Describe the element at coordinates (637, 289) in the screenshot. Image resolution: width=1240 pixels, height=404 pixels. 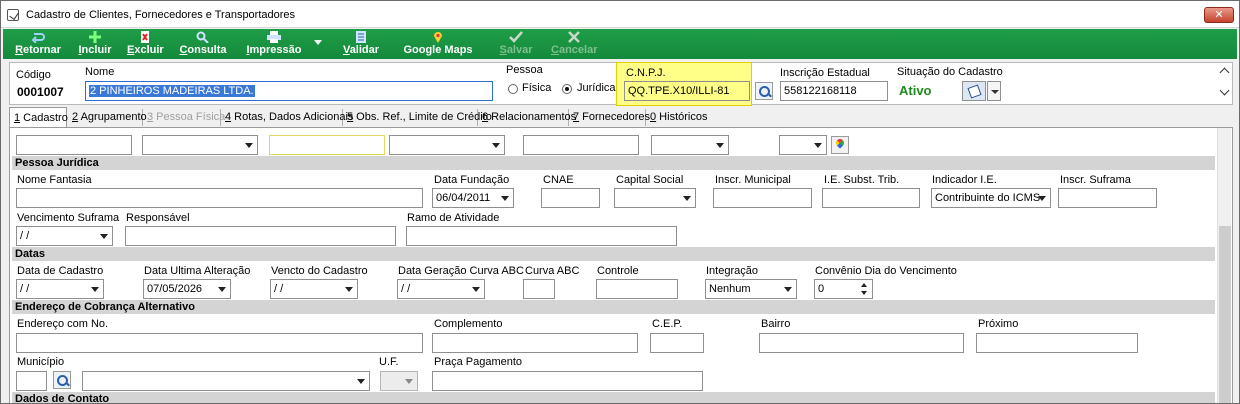
I see `controle-input` at that location.